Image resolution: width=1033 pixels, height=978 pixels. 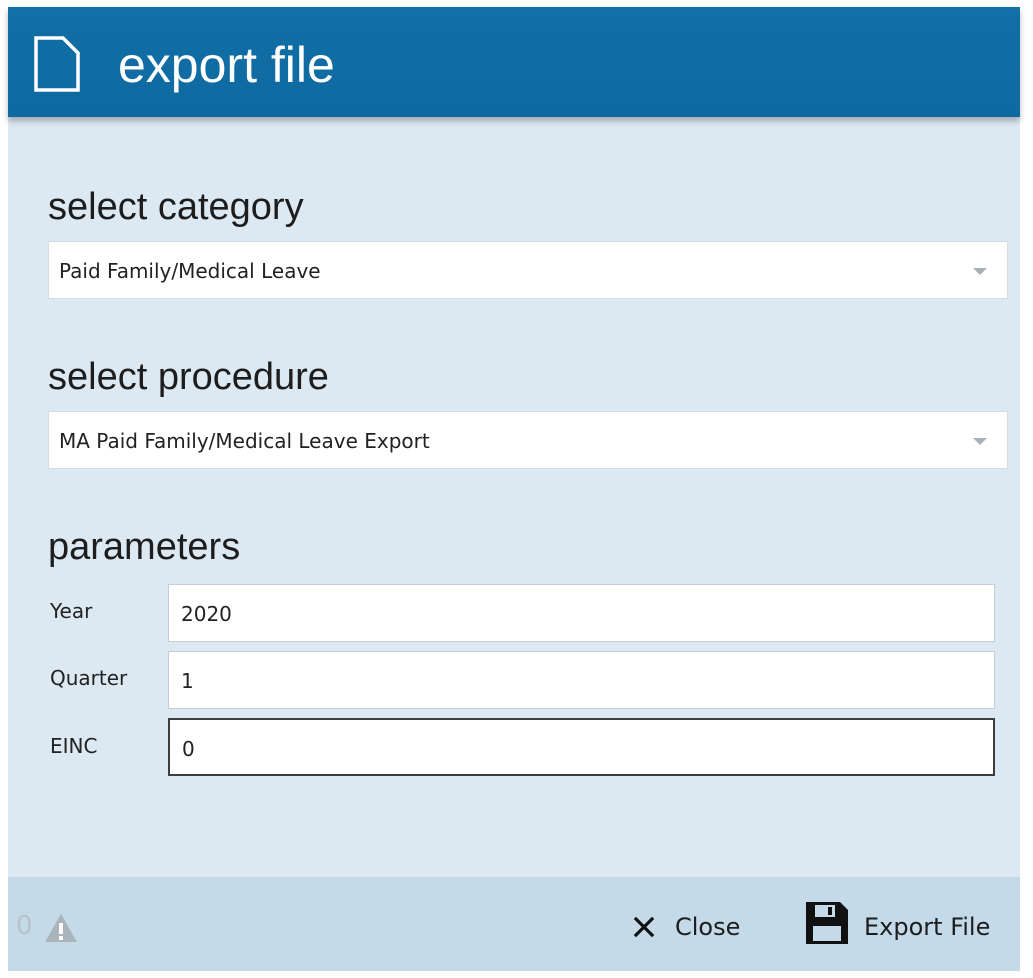 I want to click on quarter-input: 1, so click(x=581, y=680).